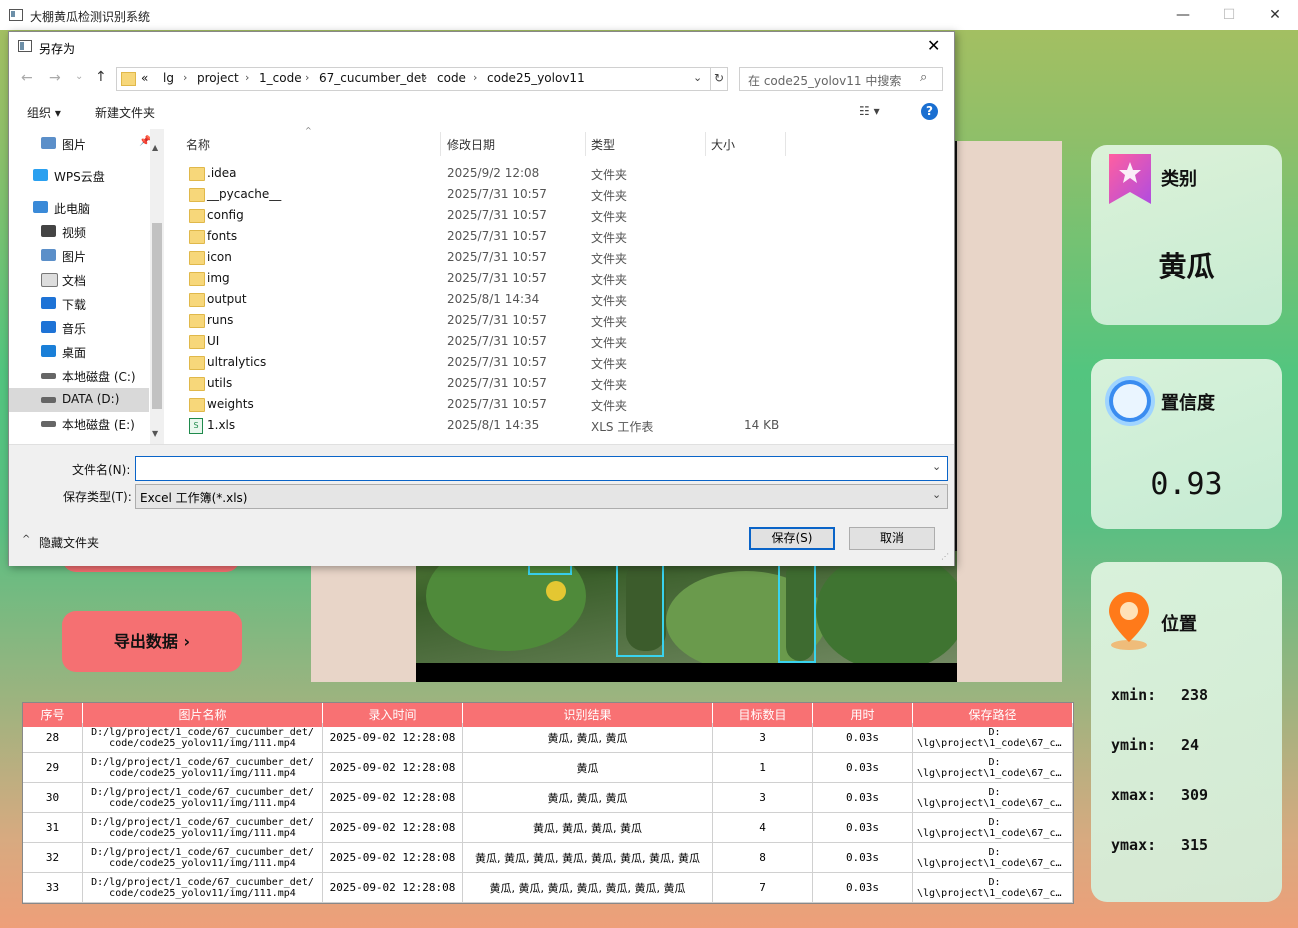  What do you see at coordinates (26, 539) in the screenshot?
I see `chevron-up-icon: ^` at bounding box center [26, 539].